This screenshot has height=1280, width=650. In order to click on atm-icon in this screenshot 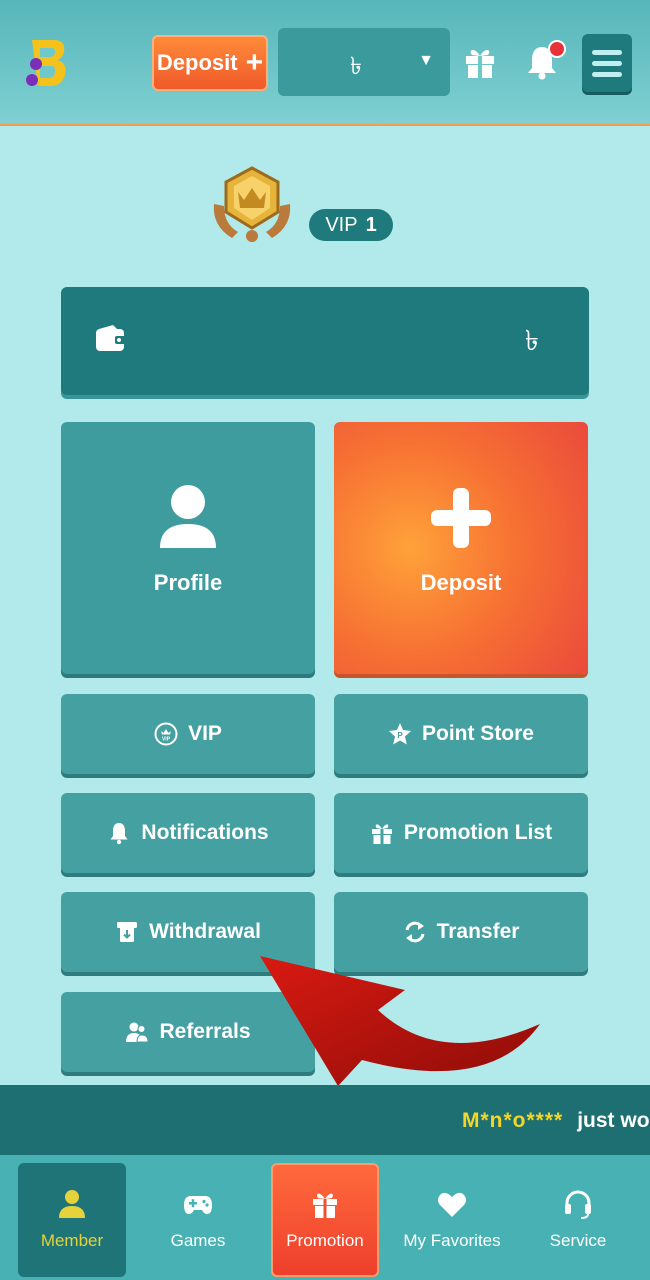, I will do `click(127, 932)`.